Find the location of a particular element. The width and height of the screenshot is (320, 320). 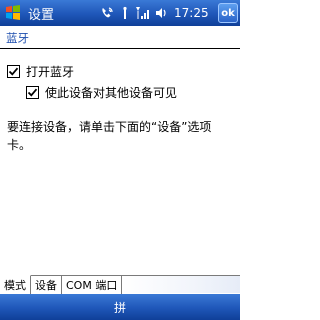

ok-button: ok is located at coordinates (228, 13).